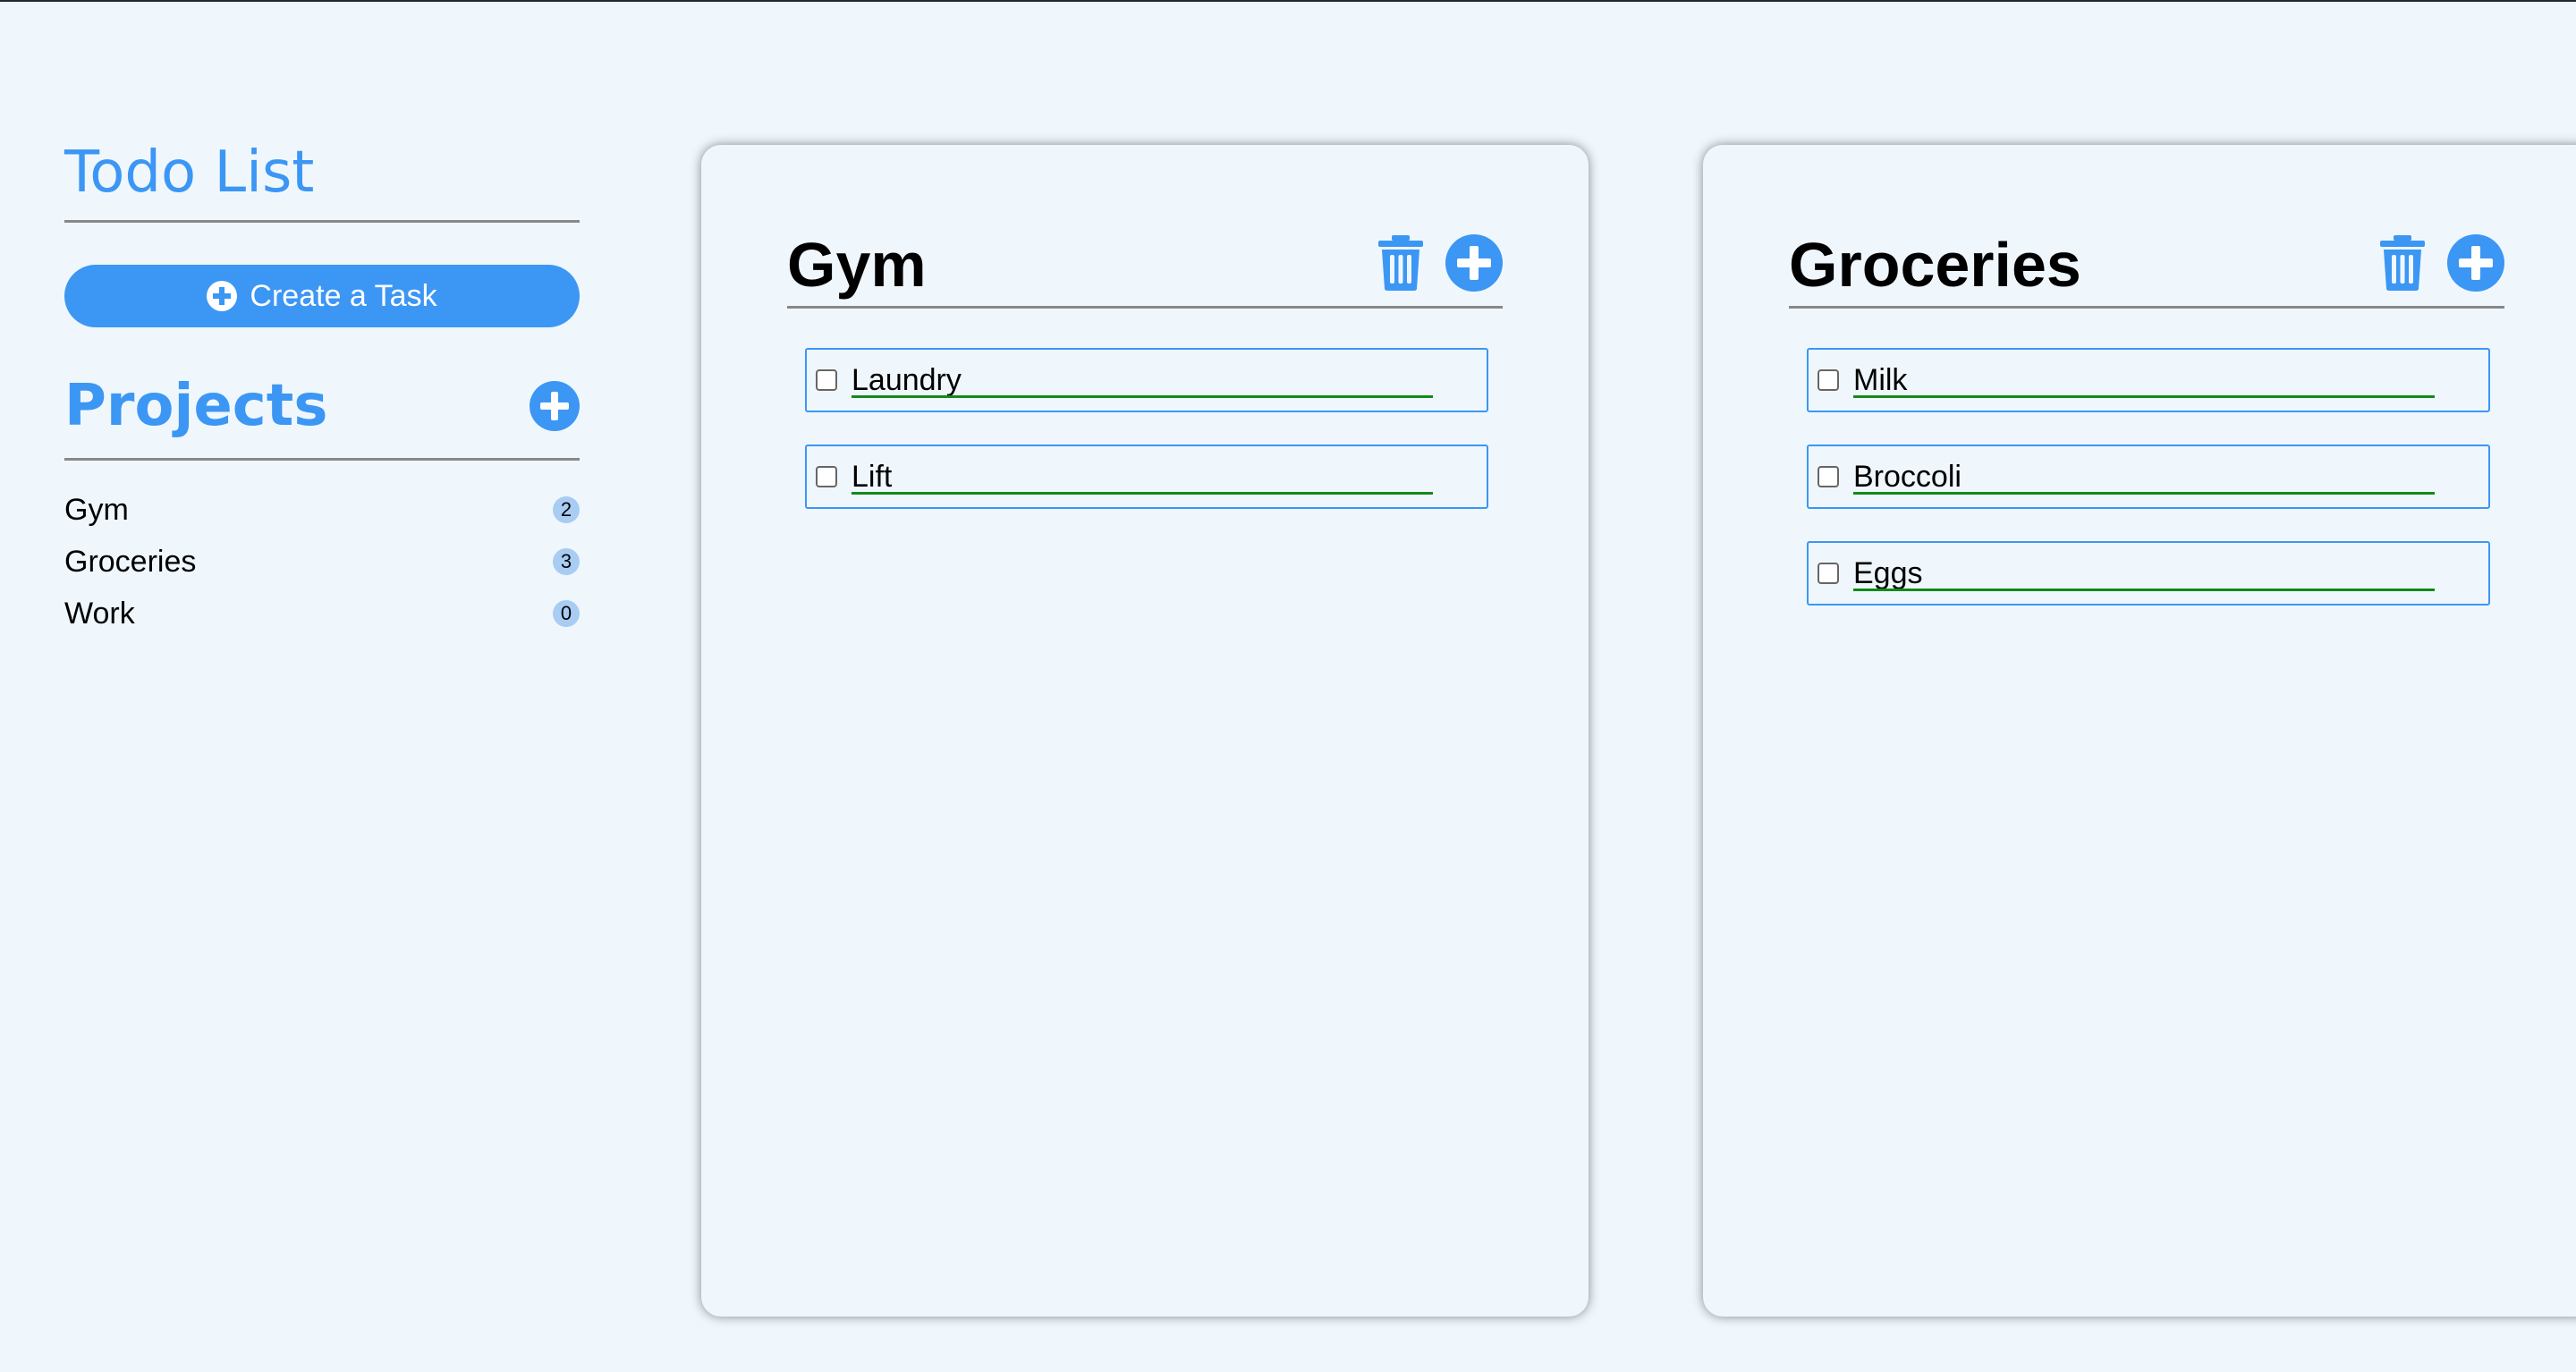 Image resolution: width=2576 pixels, height=1372 pixels. I want to click on projects-header: Projects, so click(322, 406).